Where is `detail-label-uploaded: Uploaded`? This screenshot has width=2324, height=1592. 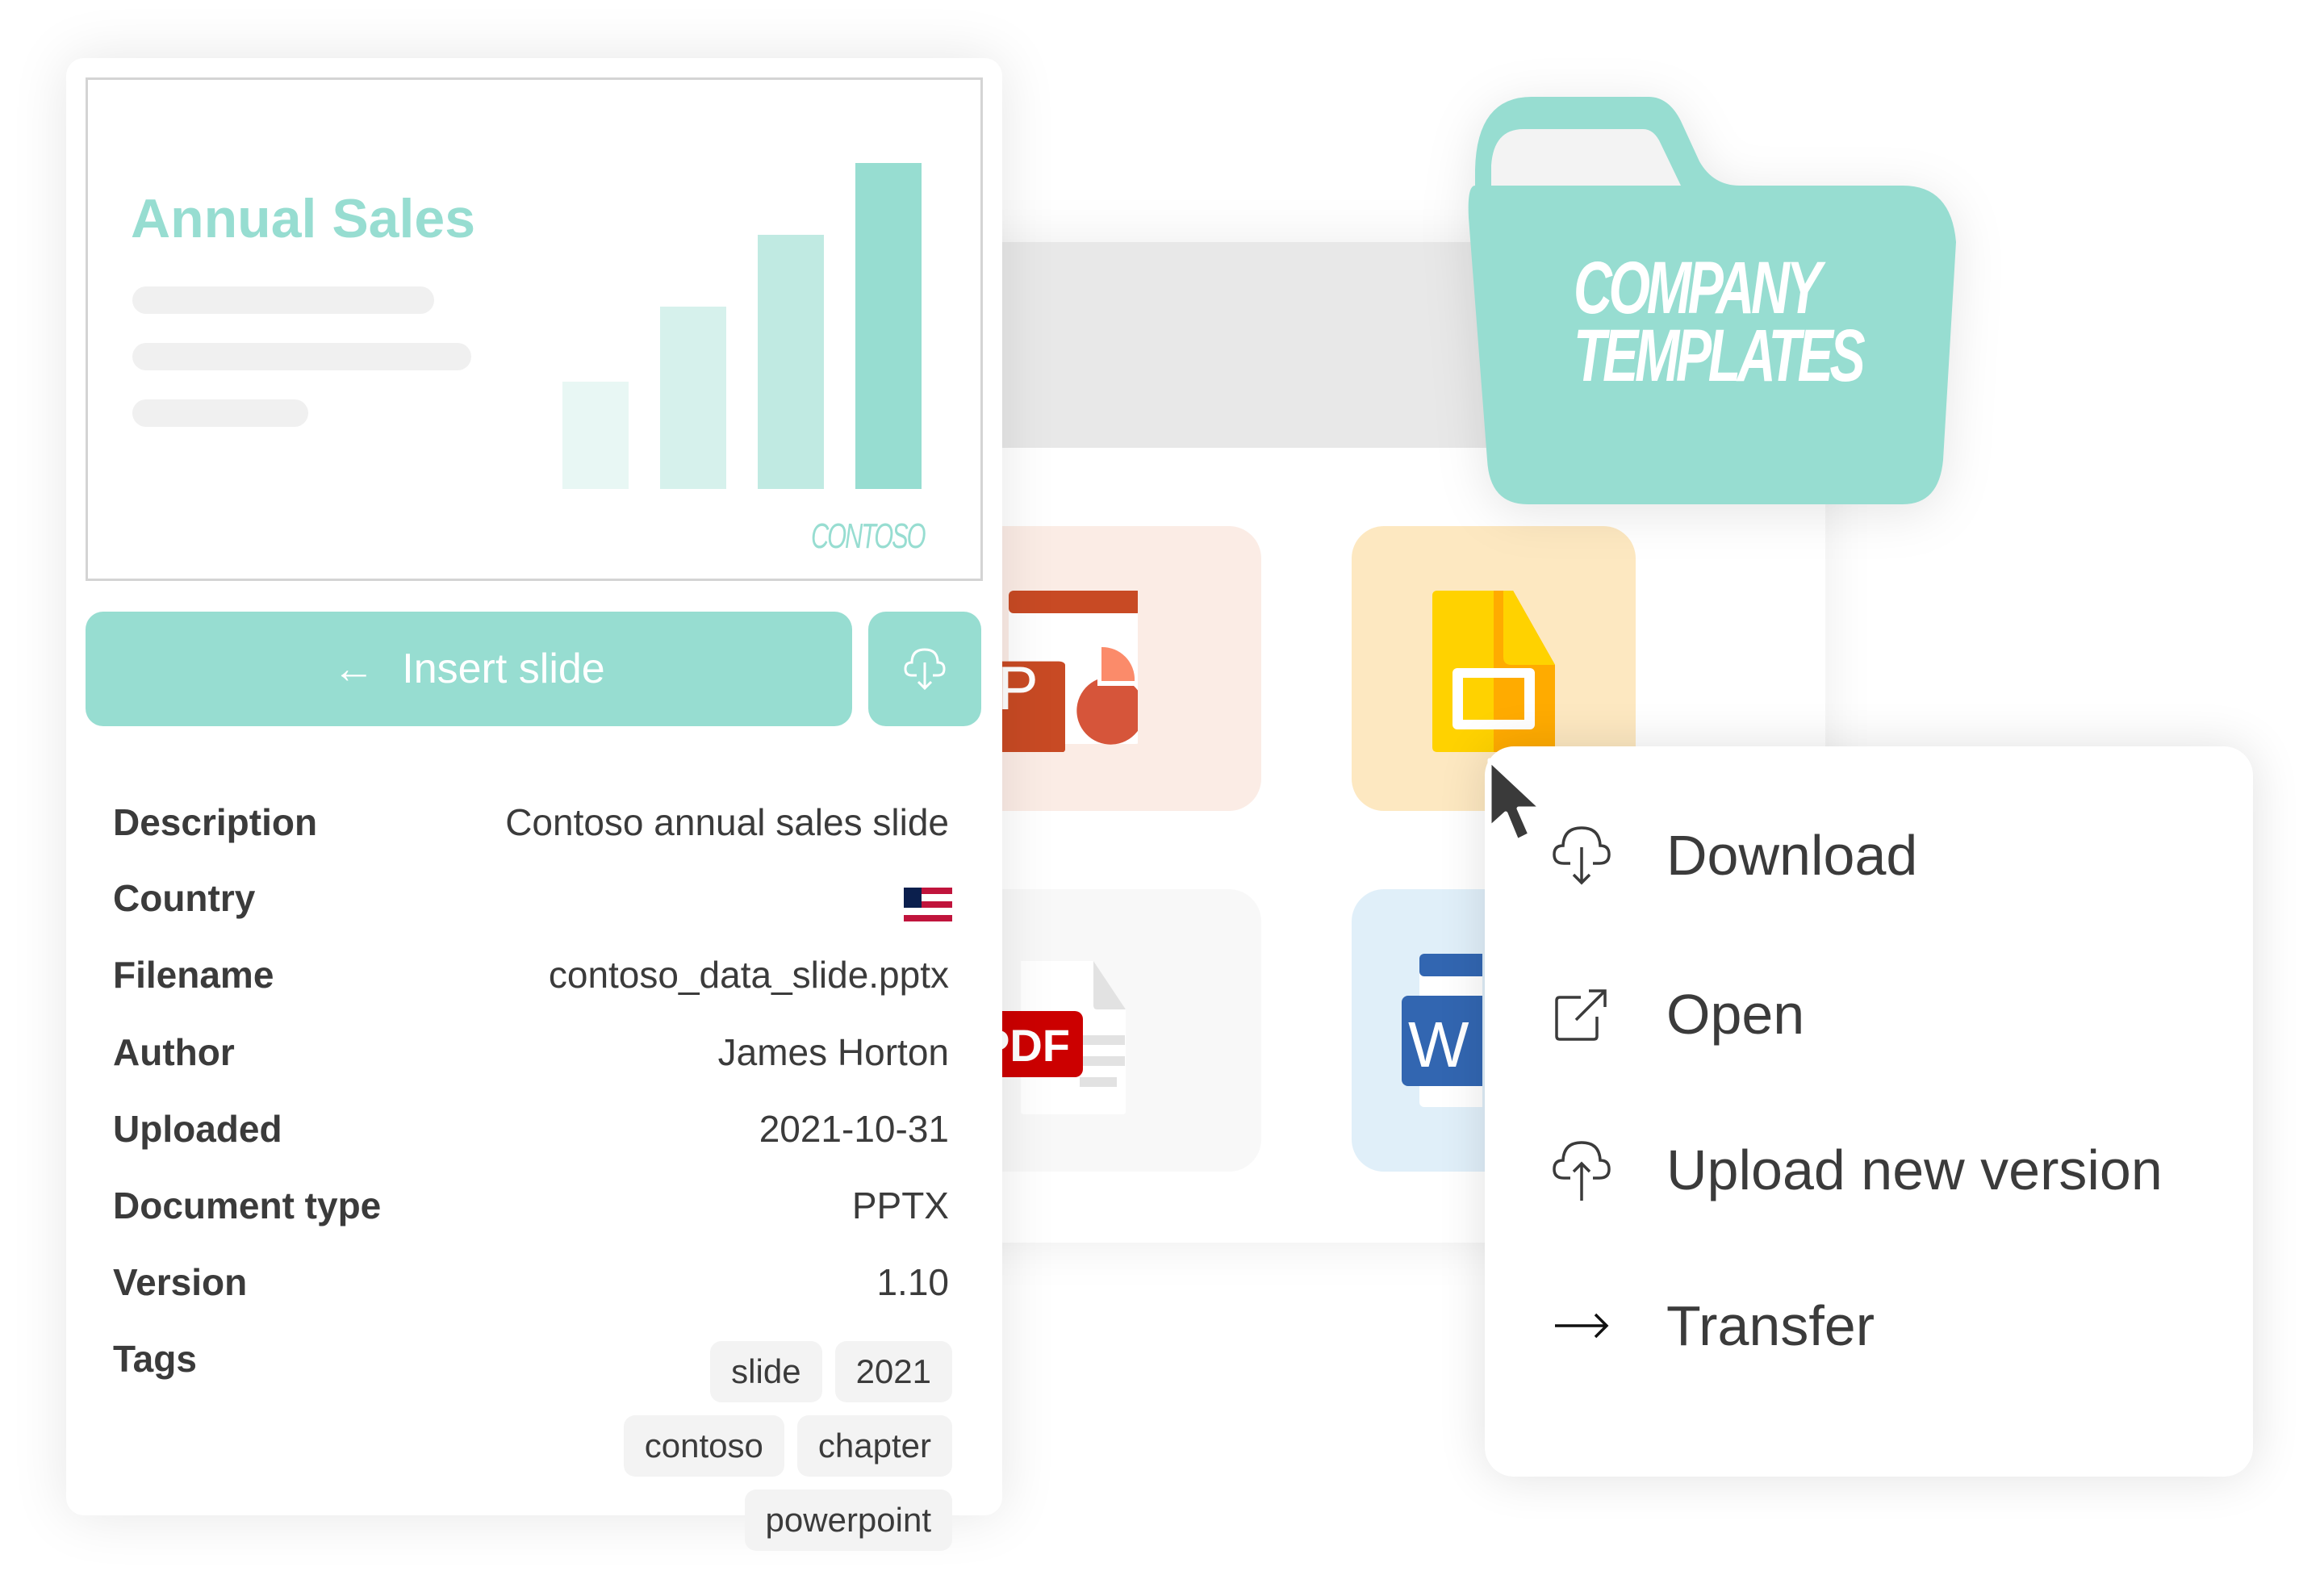
detail-label-uploaded: Uploaded is located at coordinates (197, 1129).